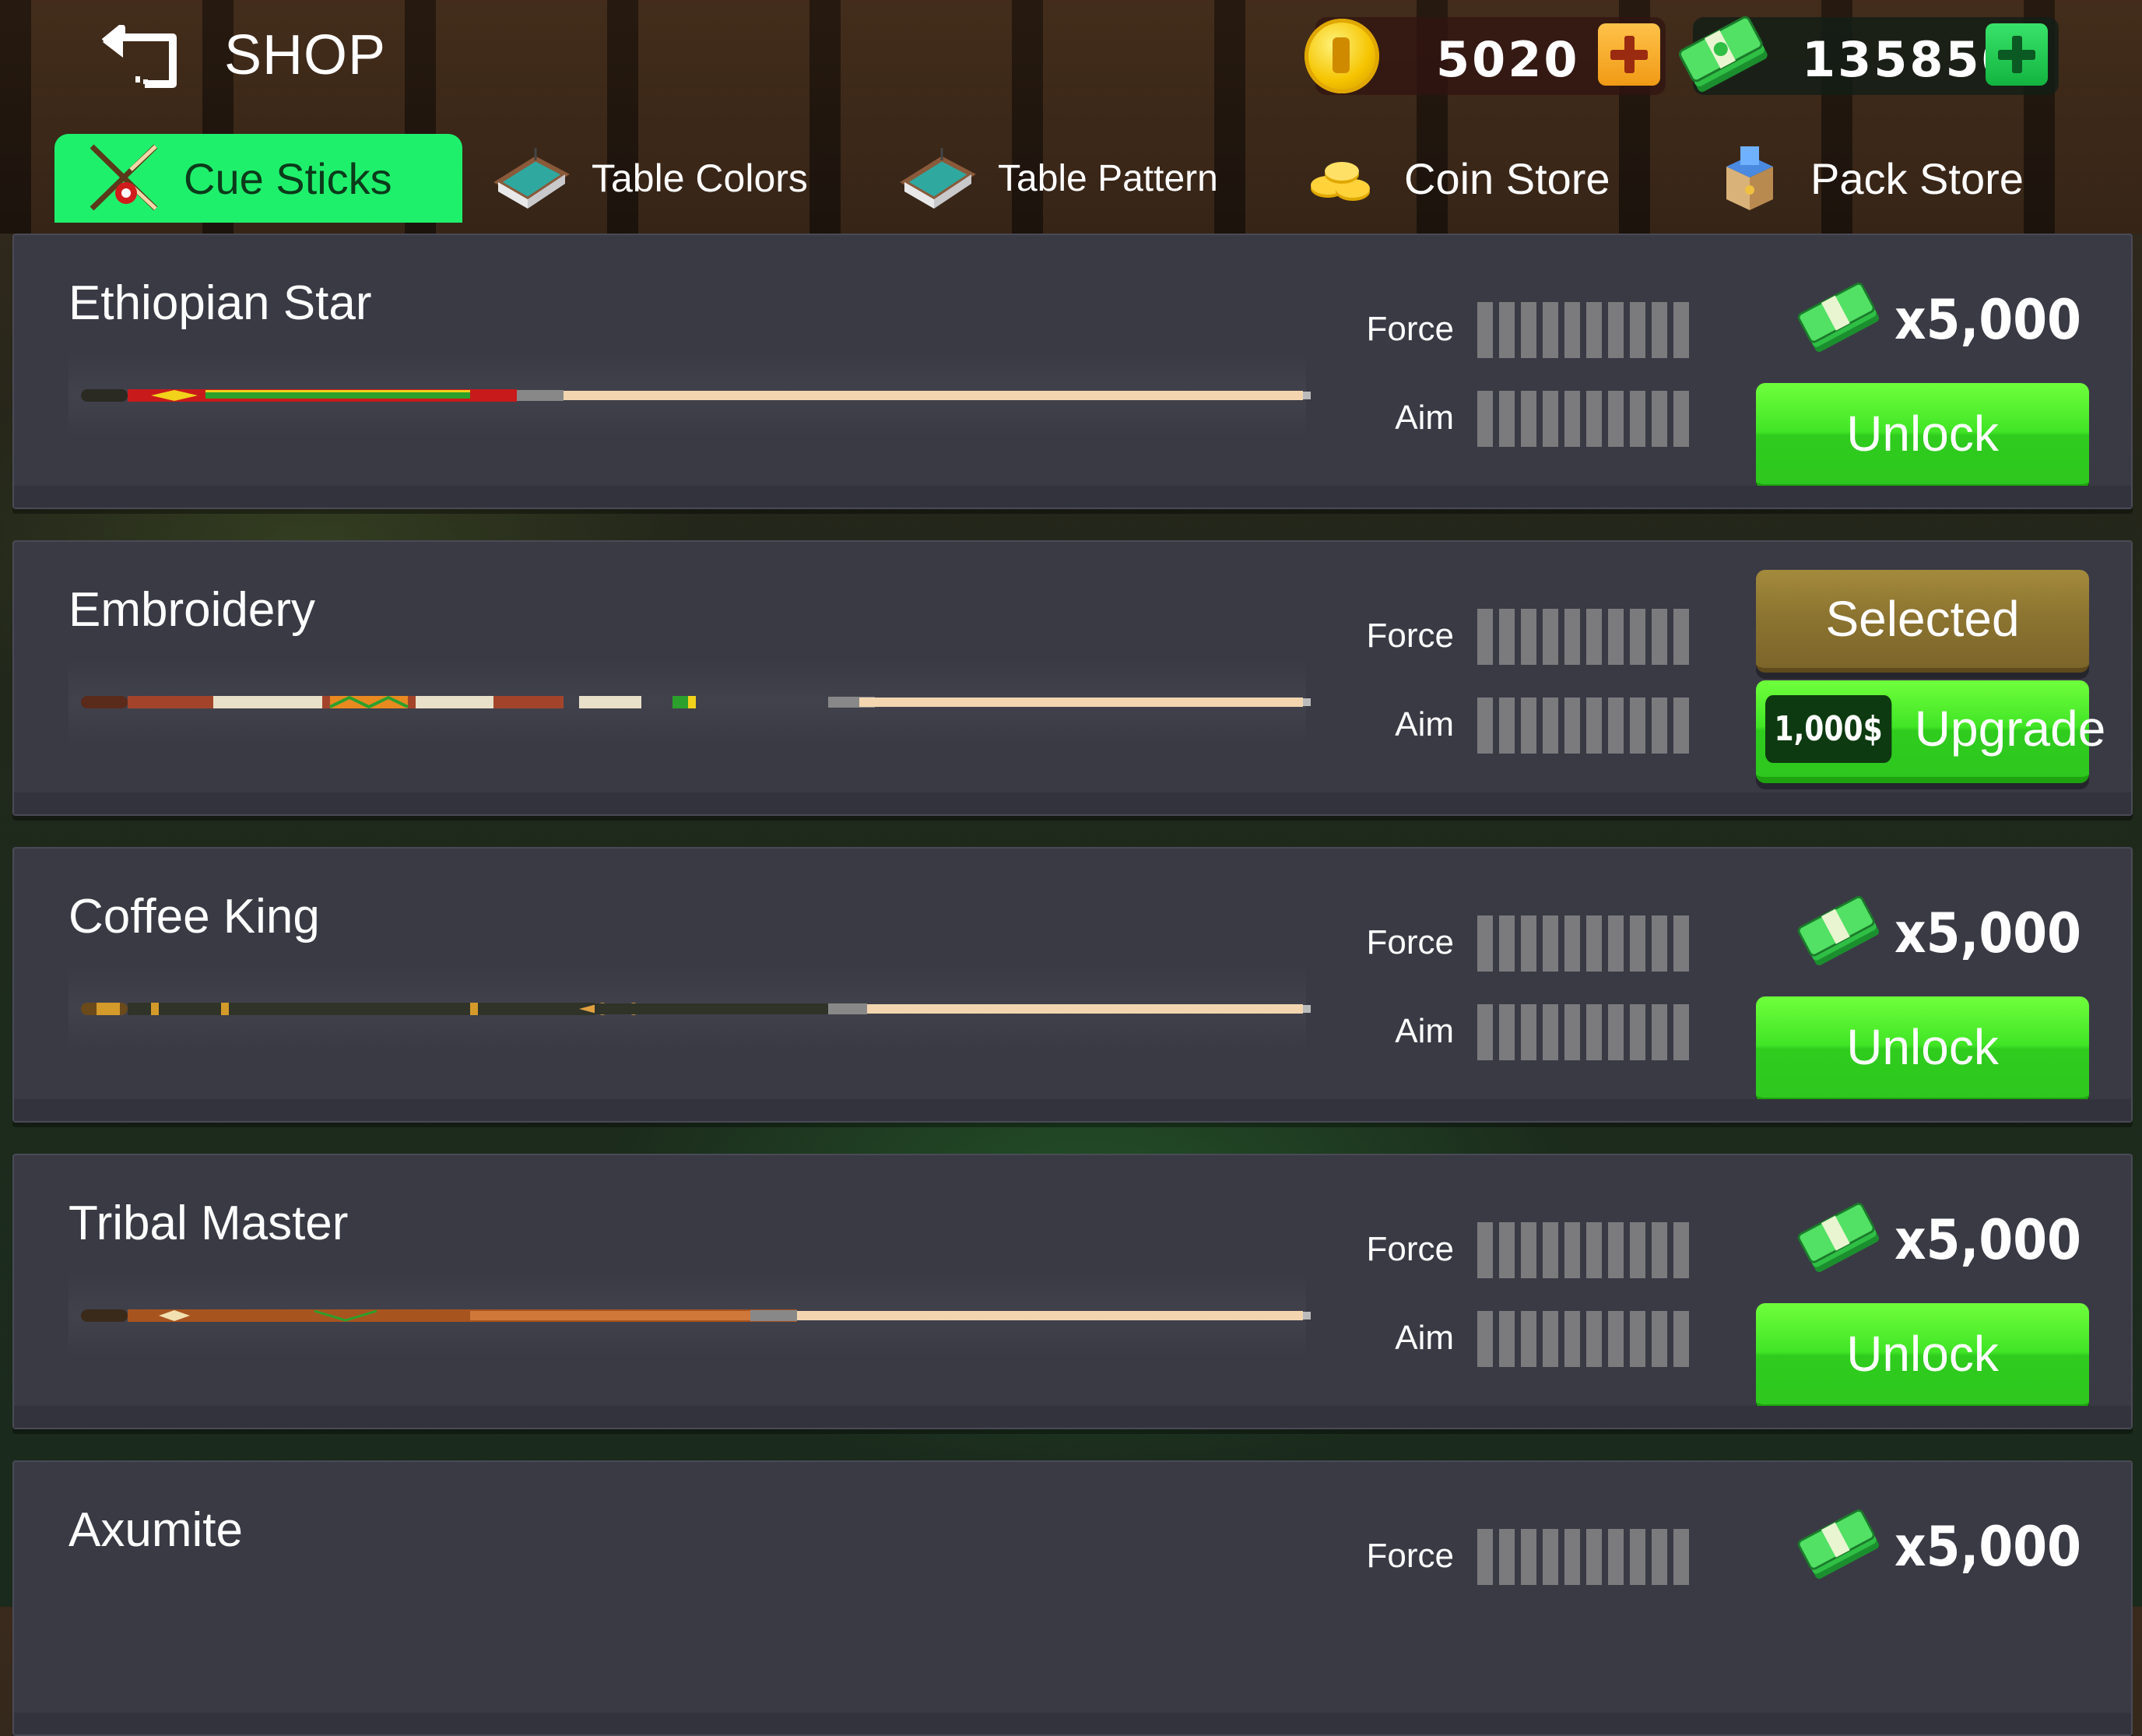 This screenshot has height=1736, width=2142. I want to click on crossed-cues-icon, so click(124, 177).